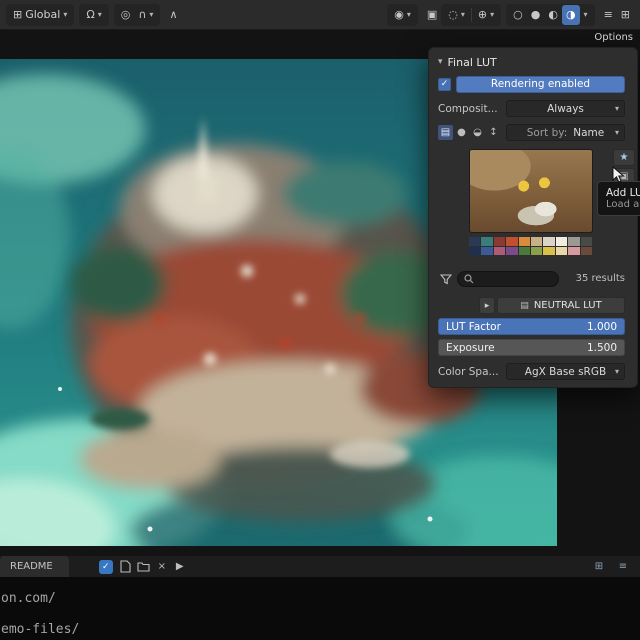  Describe the element at coordinates (601, 347) in the screenshot. I see `exposure-value: 1.500` at that location.